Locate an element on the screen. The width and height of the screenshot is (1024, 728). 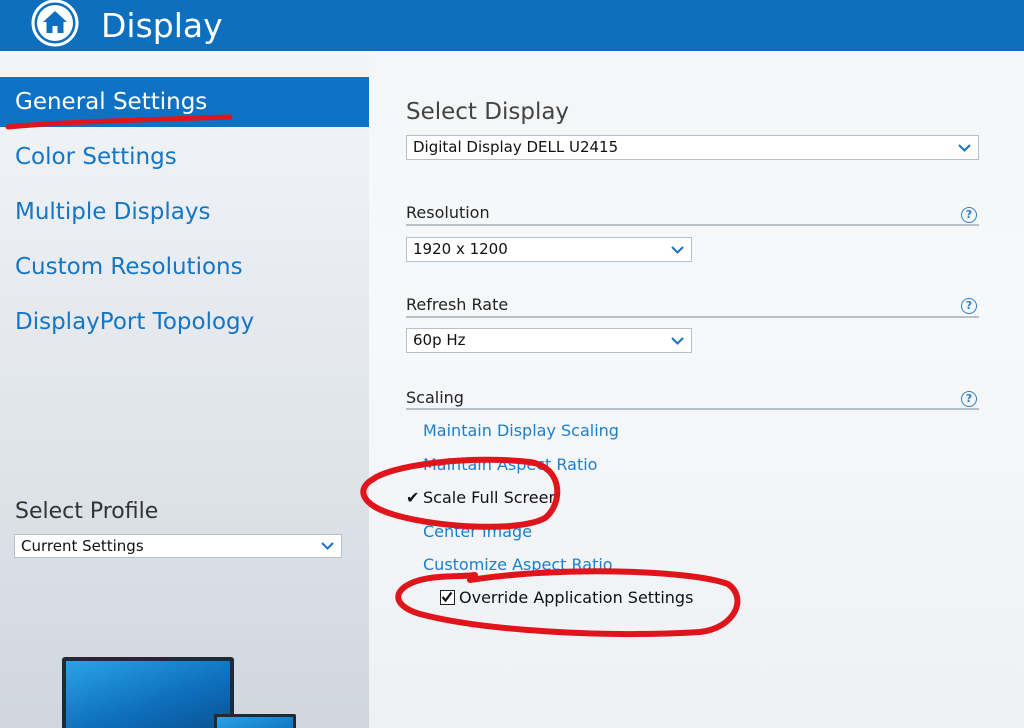
sidebar-item-custom-resolutions: Custom Resolutions is located at coordinates (184, 267).